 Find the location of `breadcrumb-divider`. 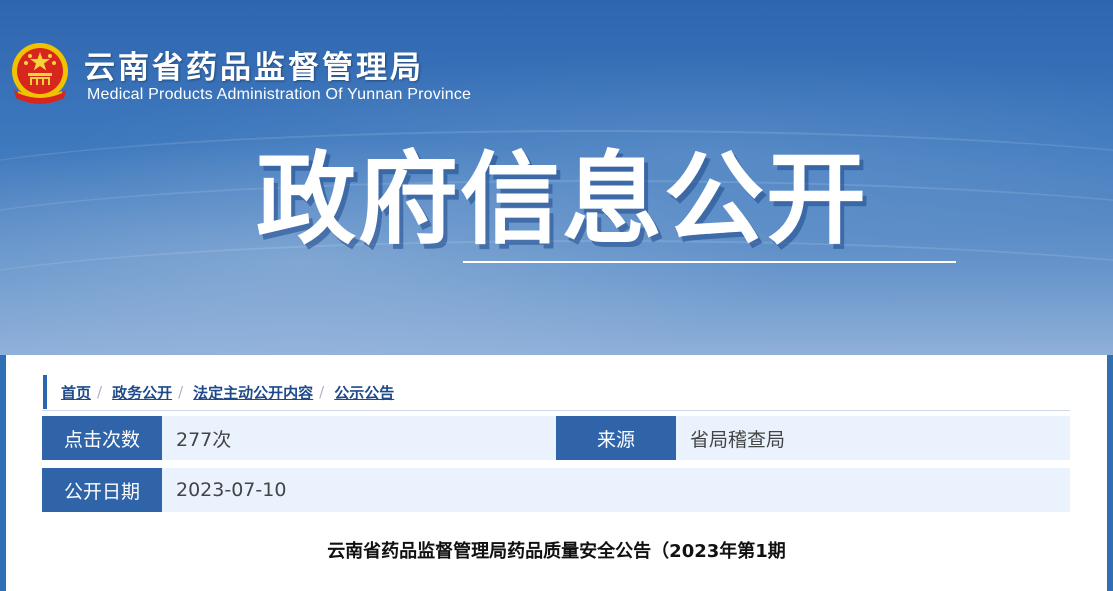

breadcrumb-divider is located at coordinates (556, 410).